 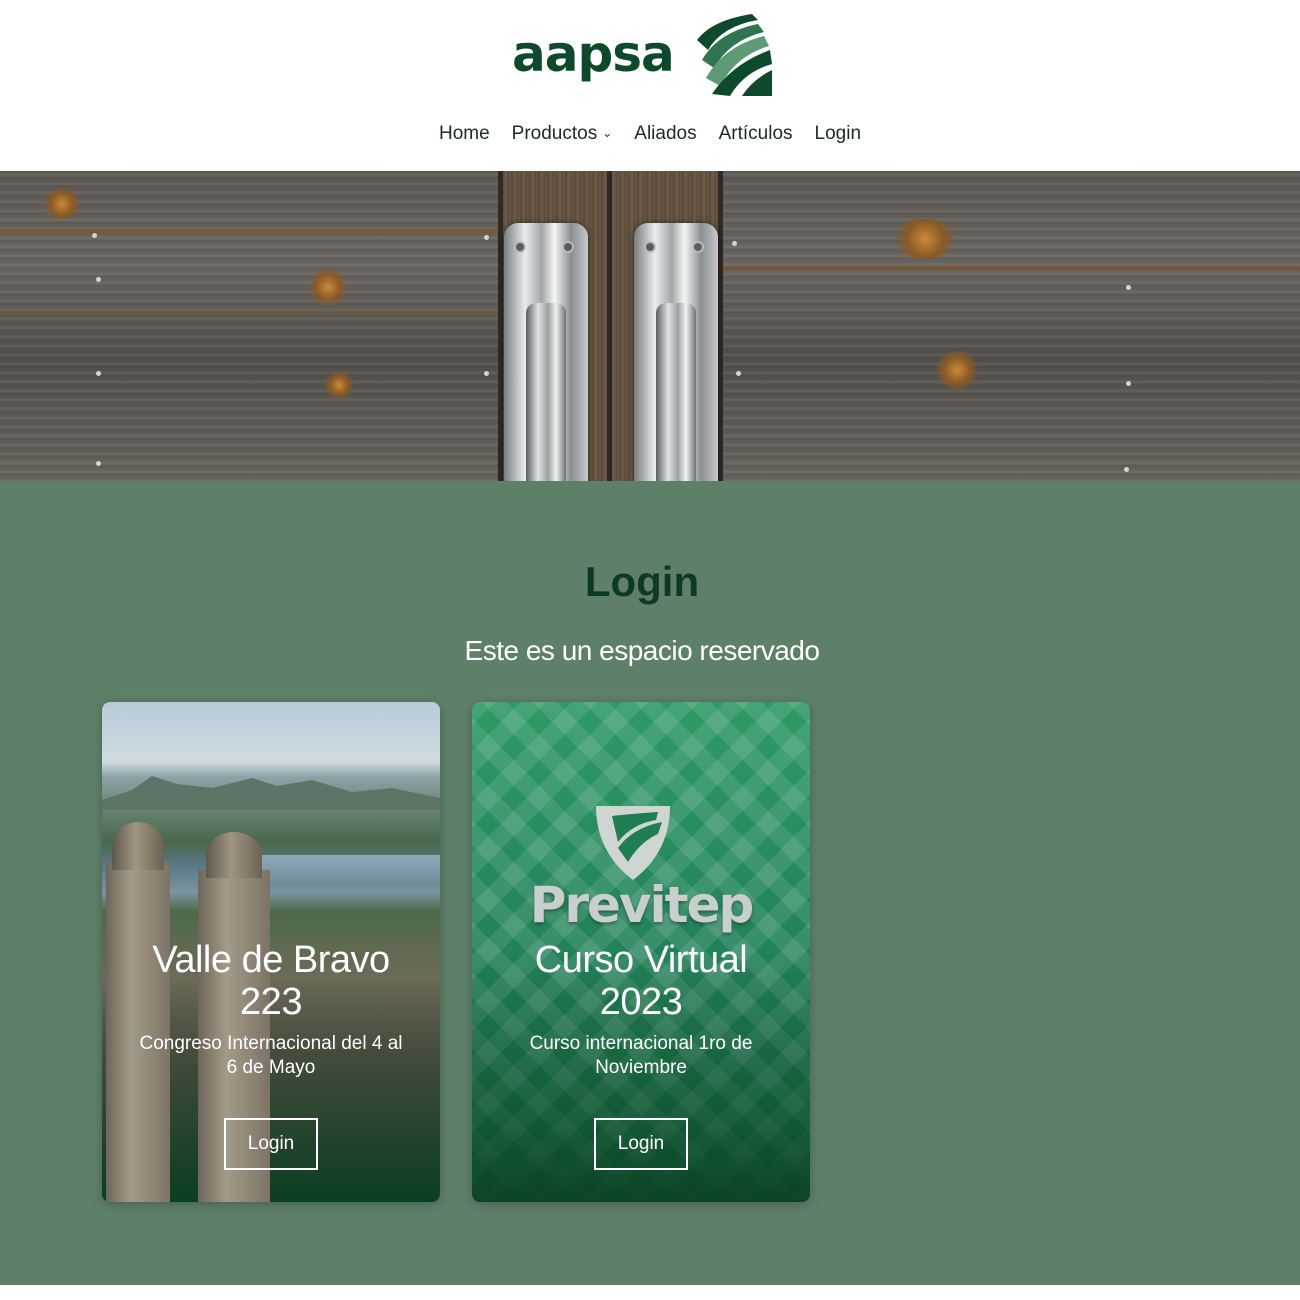 What do you see at coordinates (642, 581) in the screenshot?
I see `section-title: Login` at bounding box center [642, 581].